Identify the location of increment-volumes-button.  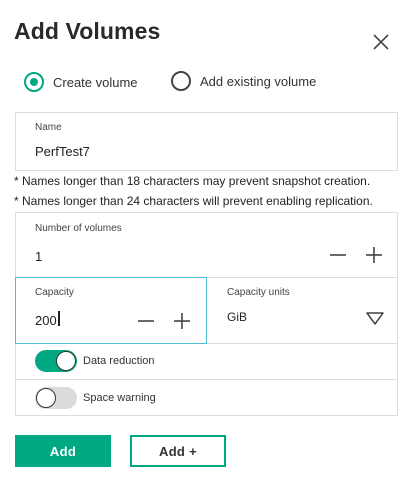
(374, 255).